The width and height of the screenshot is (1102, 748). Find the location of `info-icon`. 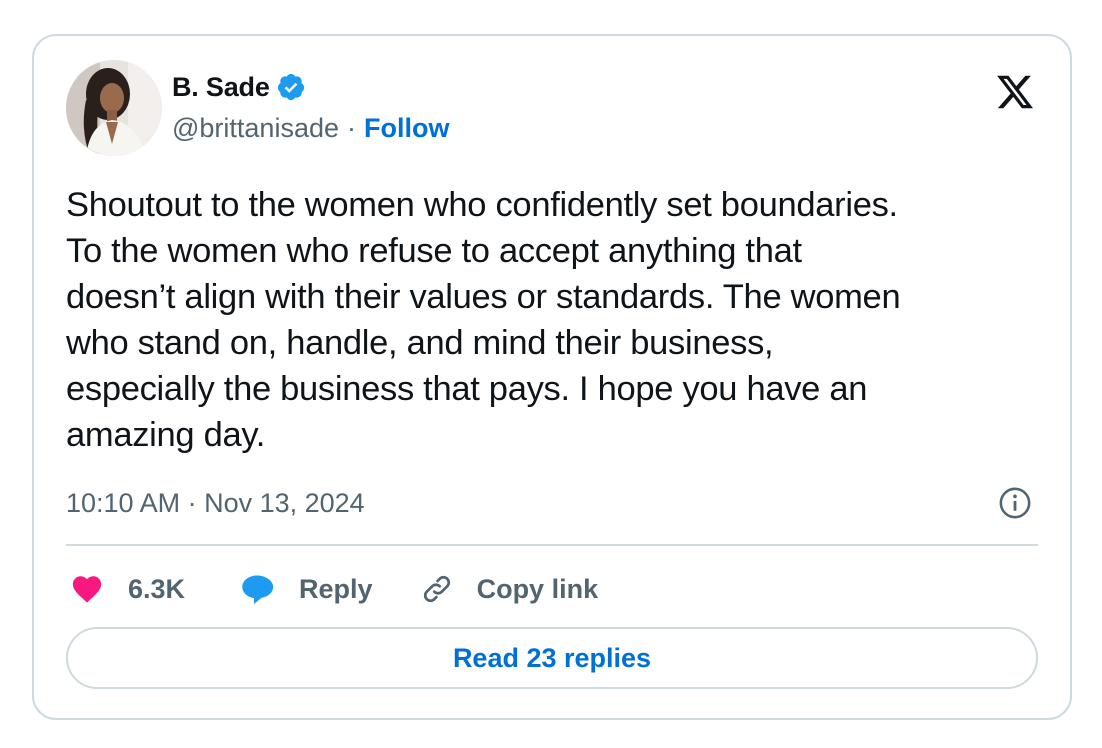

info-icon is located at coordinates (1015, 503).